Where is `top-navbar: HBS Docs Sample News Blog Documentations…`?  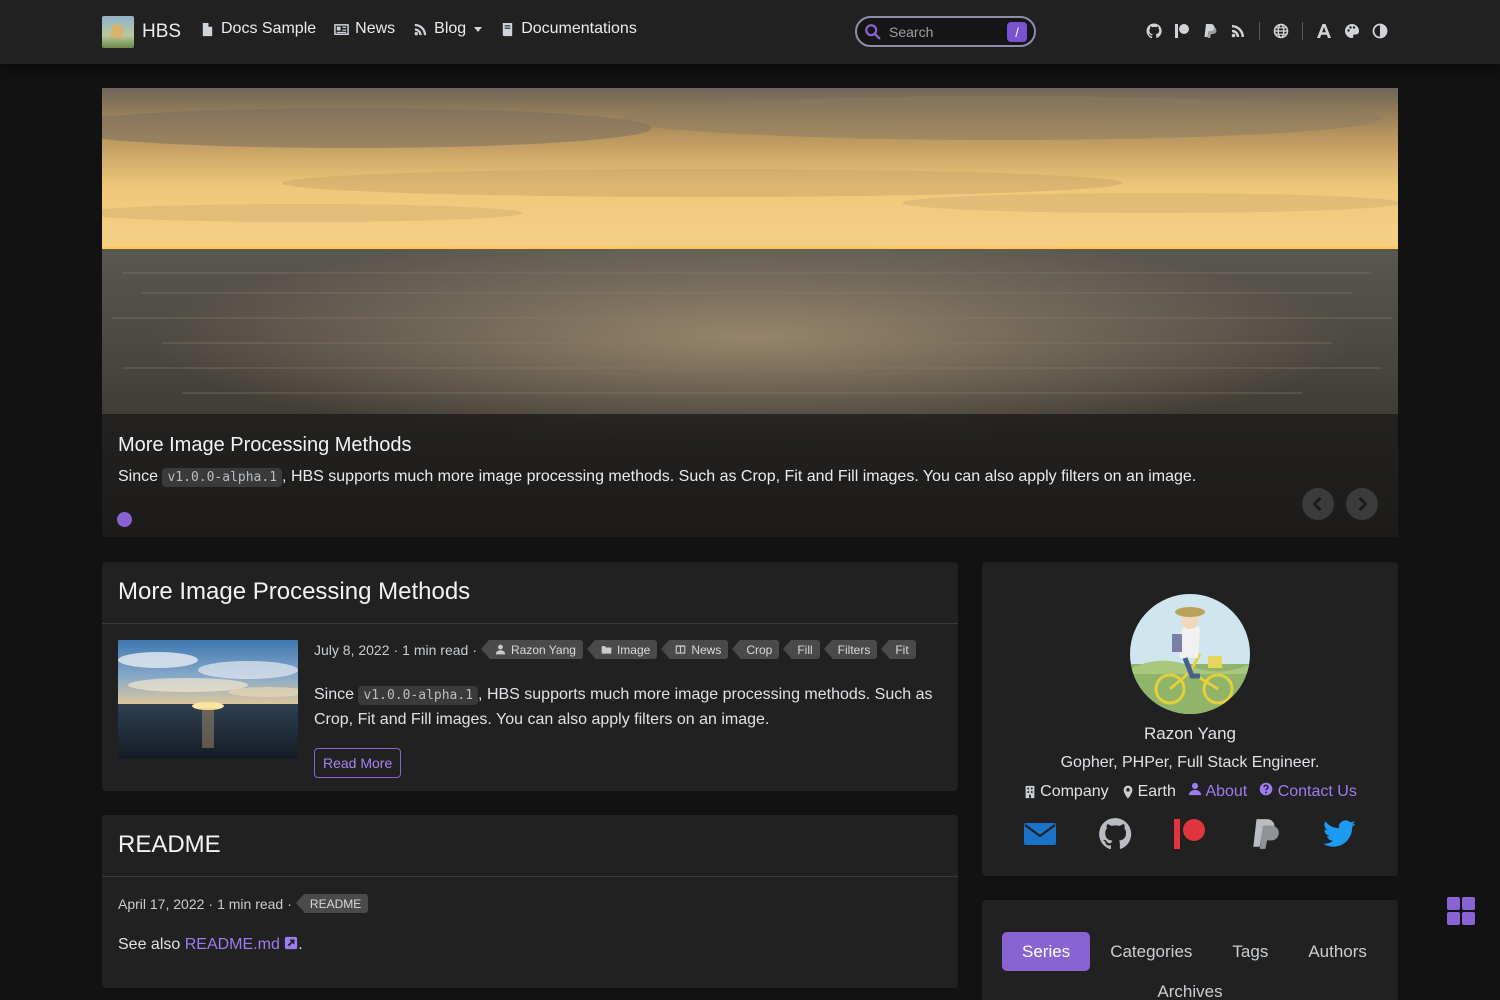 top-navbar: HBS Docs Sample News Blog Documentations… is located at coordinates (750, 32).